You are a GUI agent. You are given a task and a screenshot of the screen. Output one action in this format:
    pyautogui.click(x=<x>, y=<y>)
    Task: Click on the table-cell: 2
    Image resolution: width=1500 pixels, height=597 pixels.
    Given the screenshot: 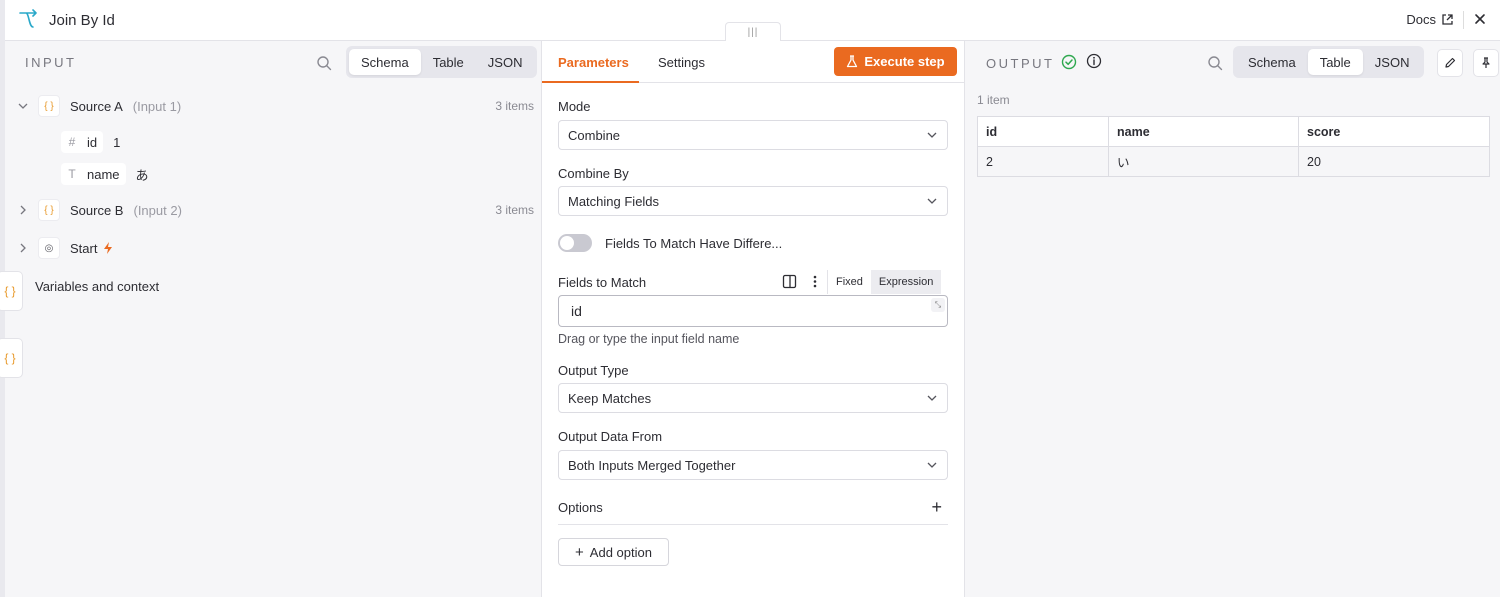 What is the action you would take?
    pyautogui.click(x=1043, y=161)
    